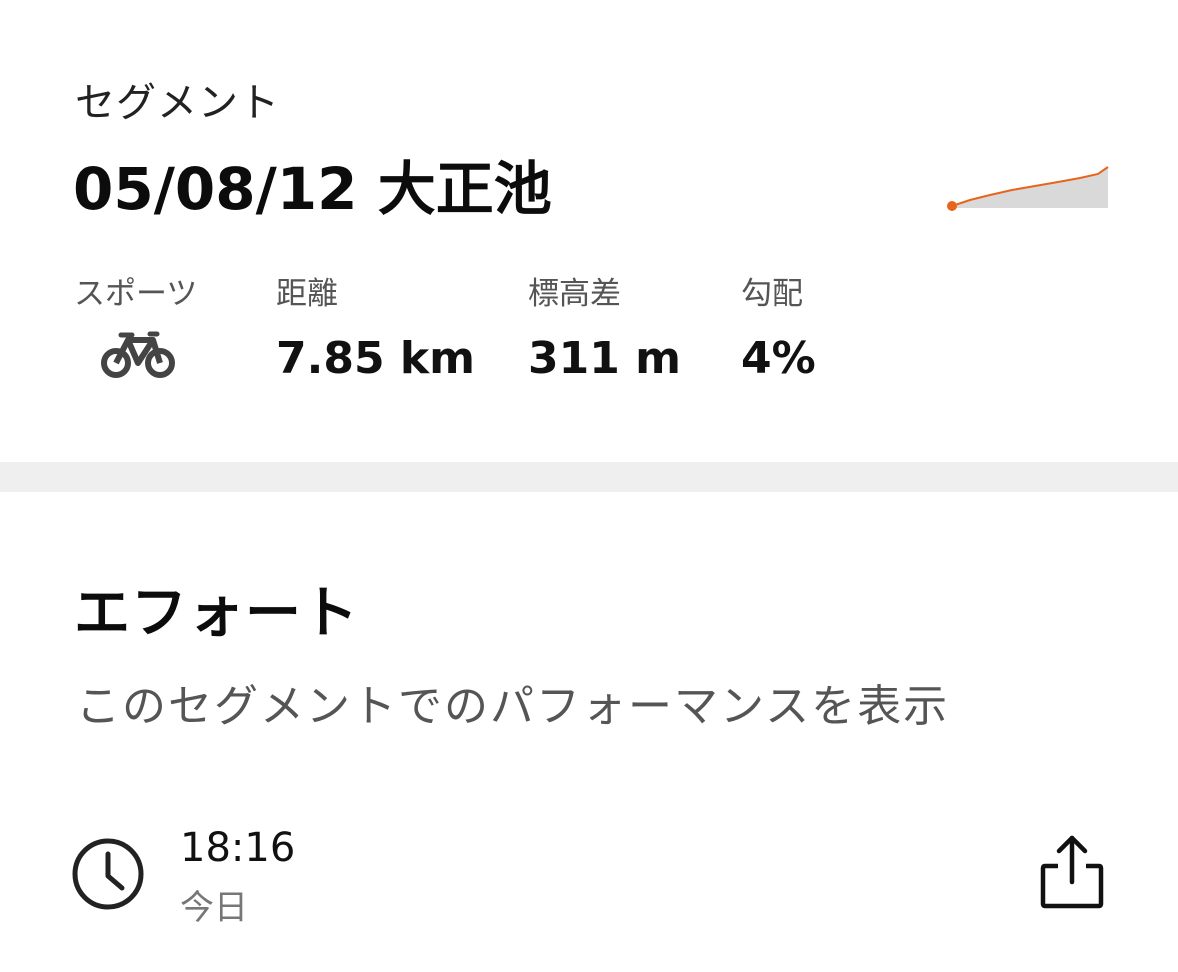  I want to click on share-button, so click(1070, 870).